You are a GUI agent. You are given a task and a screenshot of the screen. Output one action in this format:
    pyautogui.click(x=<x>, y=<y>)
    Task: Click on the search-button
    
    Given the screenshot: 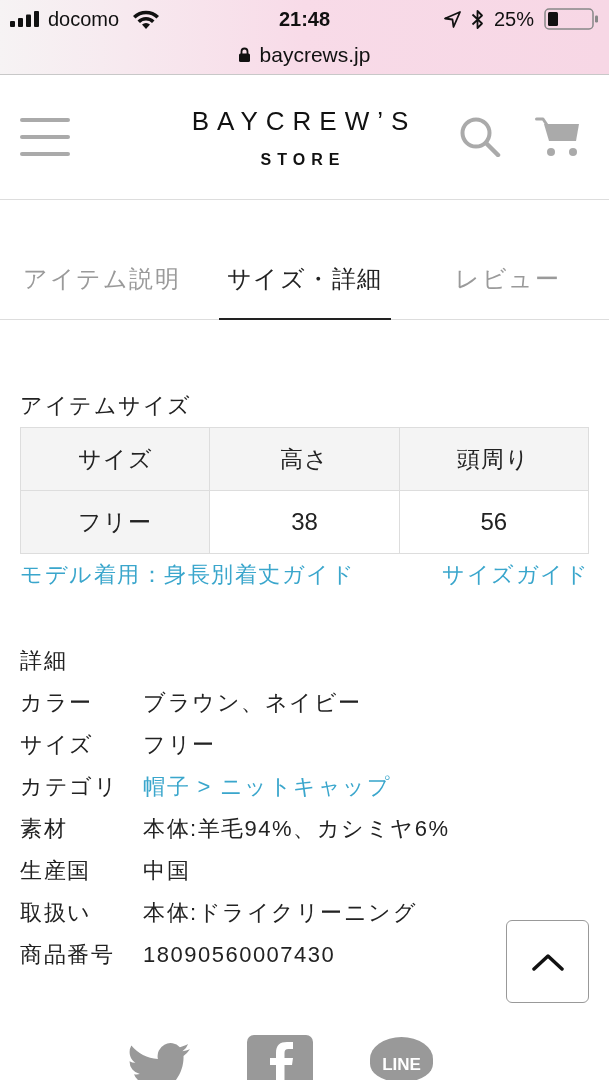 What is the action you would take?
    pyautogui.click(x=480, y=137)
    